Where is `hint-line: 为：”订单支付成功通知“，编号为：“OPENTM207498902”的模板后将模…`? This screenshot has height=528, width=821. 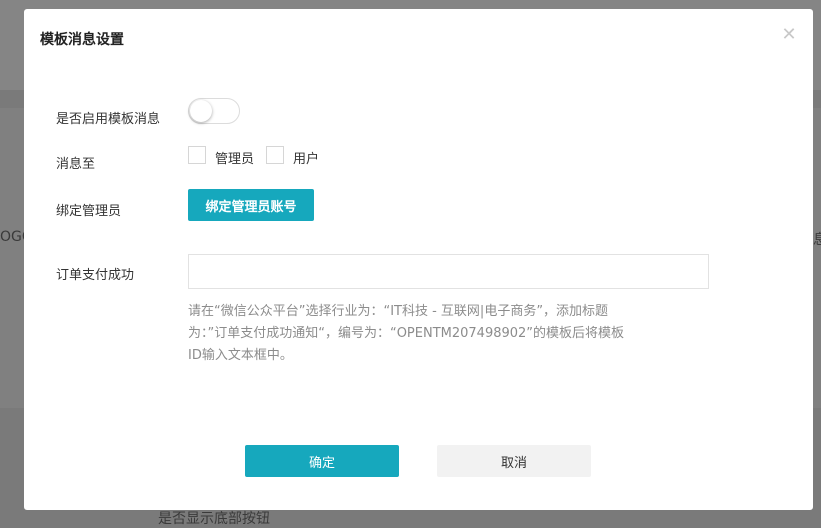
hint-line: 为：”订单支付成功通知“，编号为：“OPENTM207498902”的模板后将模… is located at coordinates (406, 333).